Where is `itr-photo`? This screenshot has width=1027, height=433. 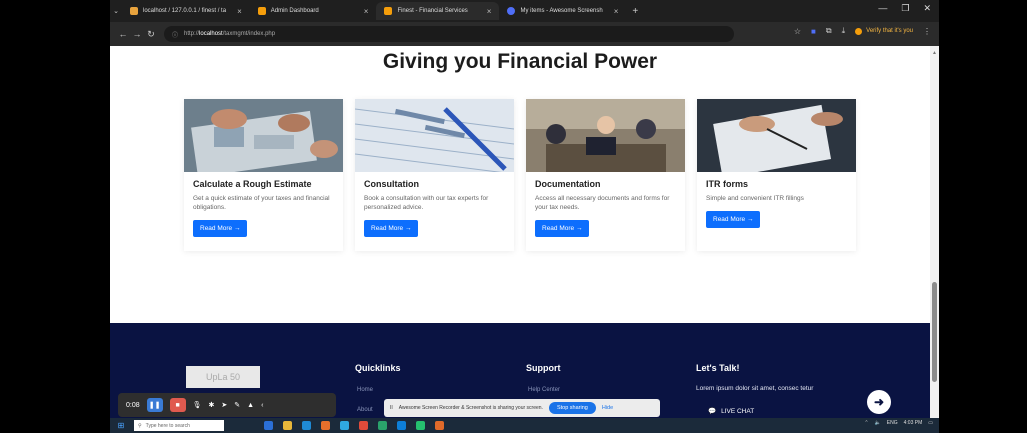
itr-photo is located at coordinates (776, 135).